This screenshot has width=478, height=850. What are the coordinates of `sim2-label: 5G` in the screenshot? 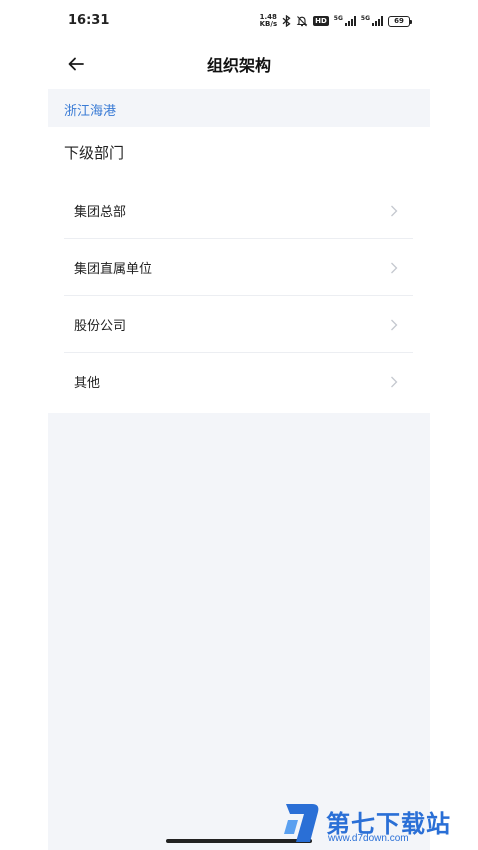 It's located at (365, 18).